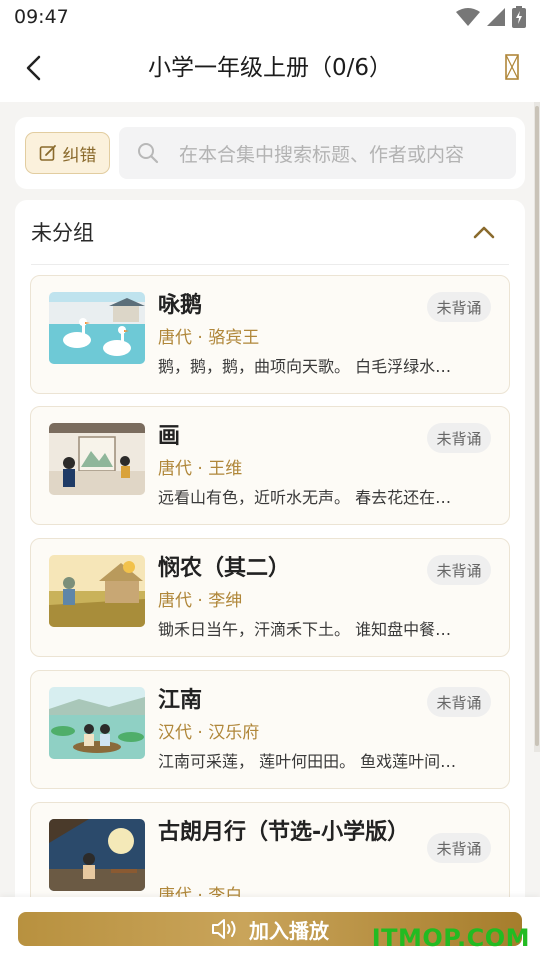 This screenshot has width=540, height=960. I want to click on back-icon, so click(33, 68).